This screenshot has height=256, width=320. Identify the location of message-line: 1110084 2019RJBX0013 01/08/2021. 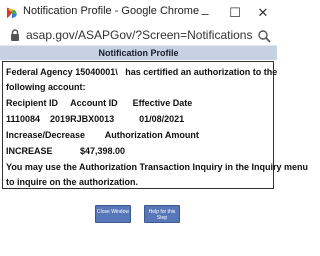
(95, 119).